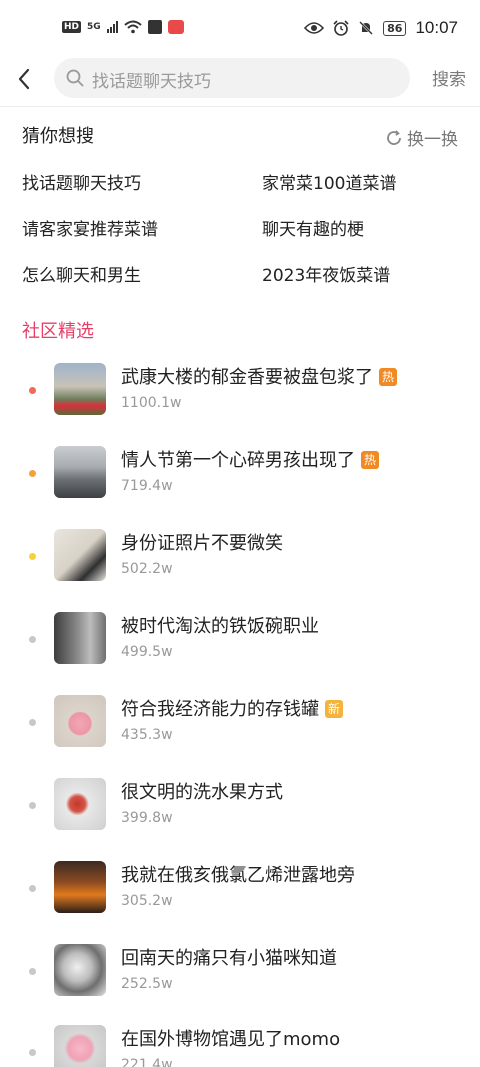  What do you see at coordinates (240, 559) in the screenshot?
I see `feed-item: 身份证照片不要微笑 502.2w` at bounding box center [240, 559].